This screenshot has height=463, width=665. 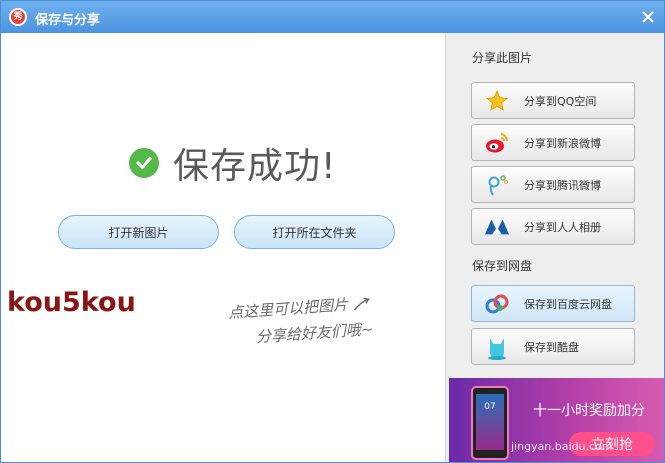 What do you see at coordinates (497, 227) in the screenshot?
I see `renren-icon` at bounding box center [497, 227].